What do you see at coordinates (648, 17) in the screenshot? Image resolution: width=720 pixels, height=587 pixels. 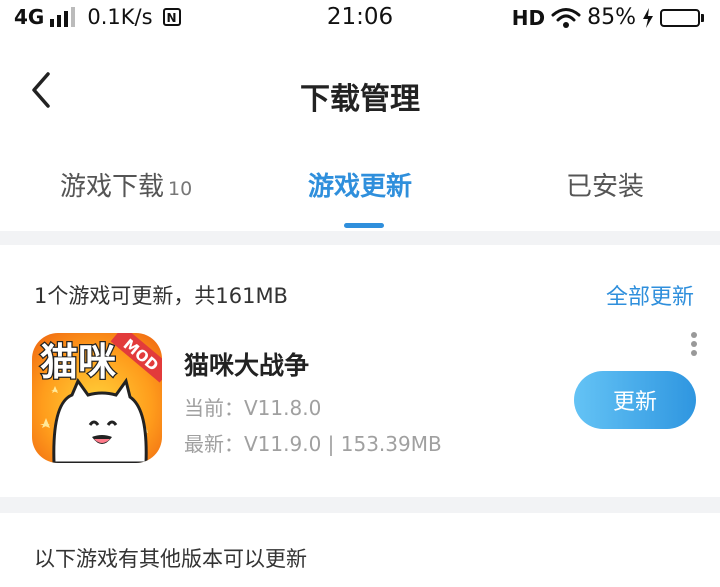 I see `charging-icon` at bounding box center [648, 17].